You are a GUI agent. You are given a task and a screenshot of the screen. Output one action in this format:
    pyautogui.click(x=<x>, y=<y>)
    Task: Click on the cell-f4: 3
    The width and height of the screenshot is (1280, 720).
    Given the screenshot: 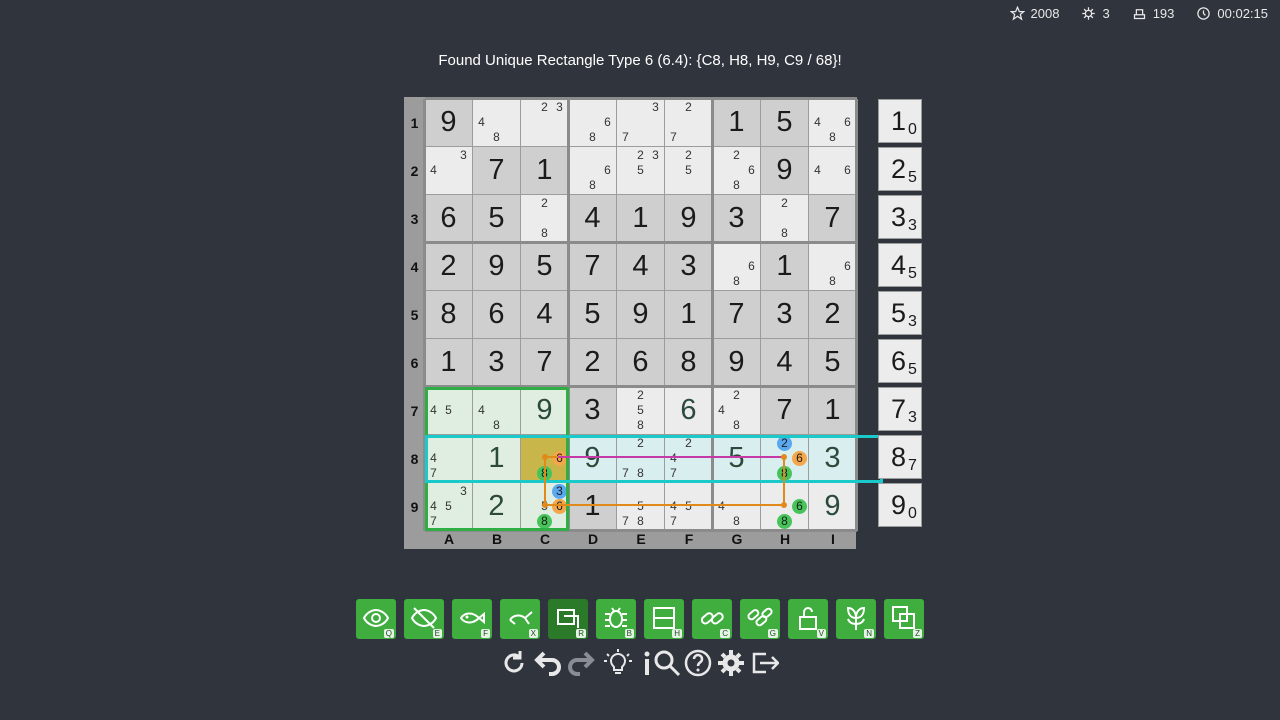 What is the action you would take?
    pyautogui.click(x=688, y=266)
    